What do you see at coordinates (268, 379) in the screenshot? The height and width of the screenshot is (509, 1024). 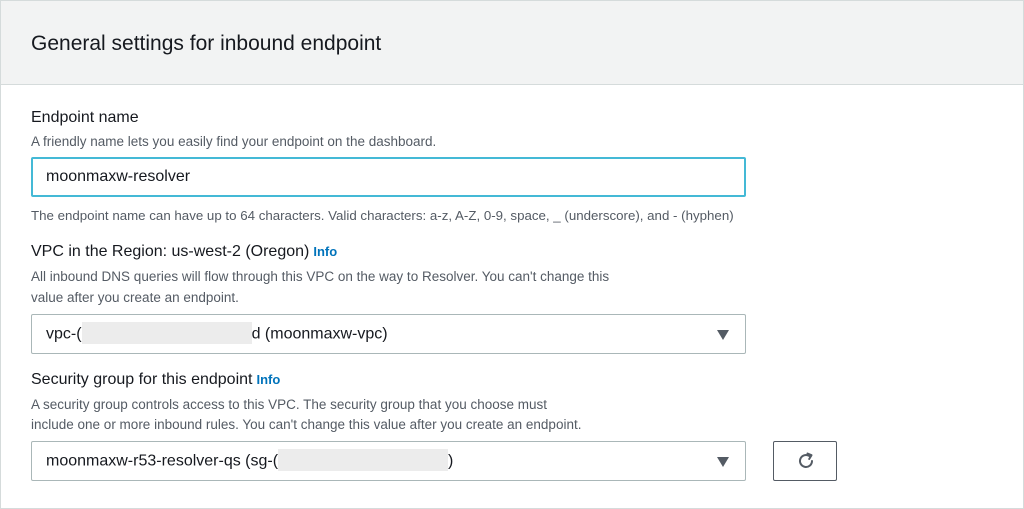 I see `security-group-info-link: Info` at bounding box center [268, 379].